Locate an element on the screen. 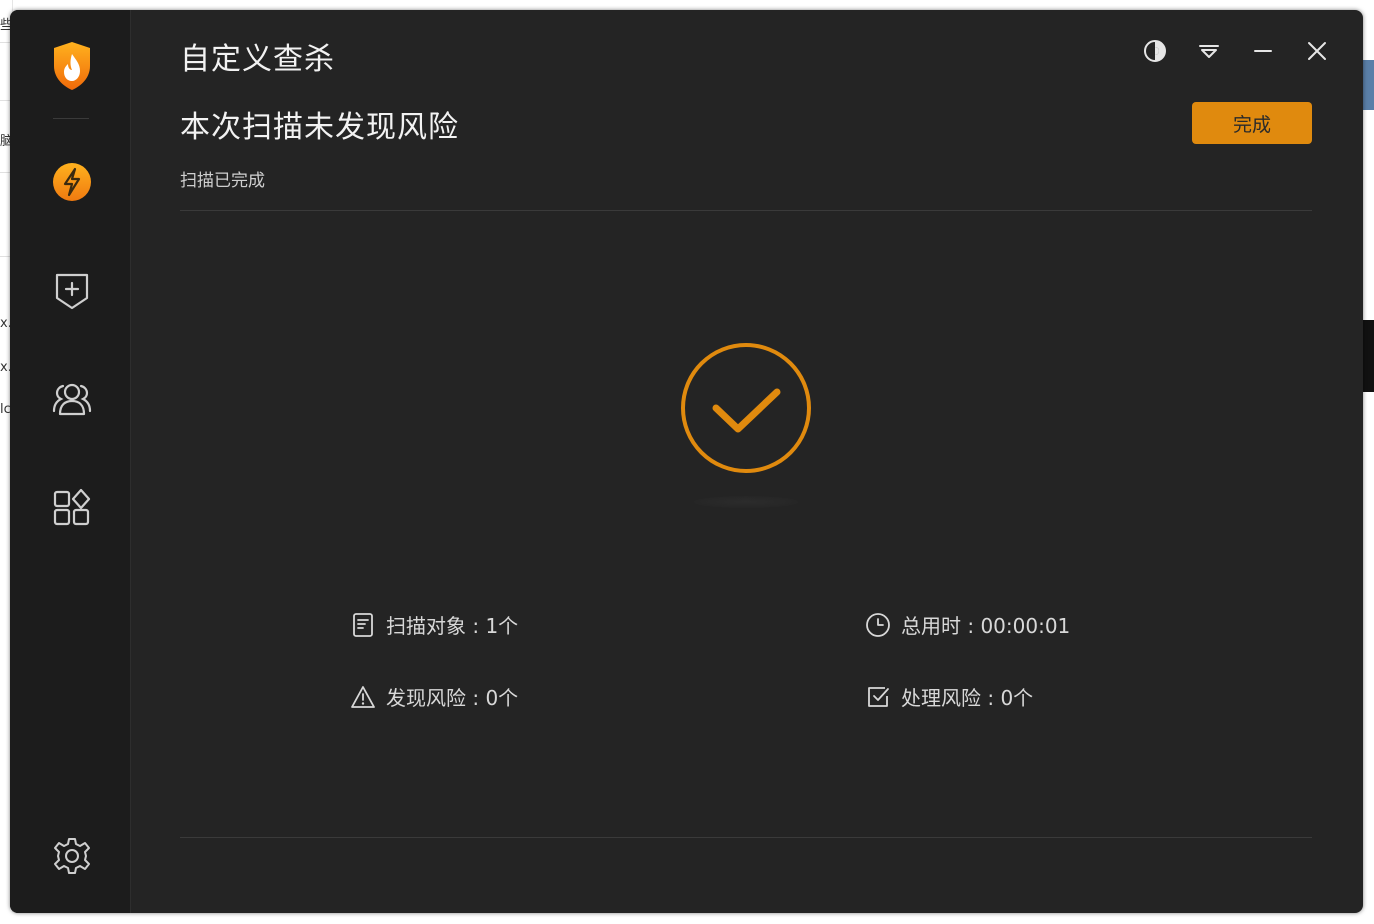 The image size is (1374, 924). sidebar is located at coordinates (70, 461).